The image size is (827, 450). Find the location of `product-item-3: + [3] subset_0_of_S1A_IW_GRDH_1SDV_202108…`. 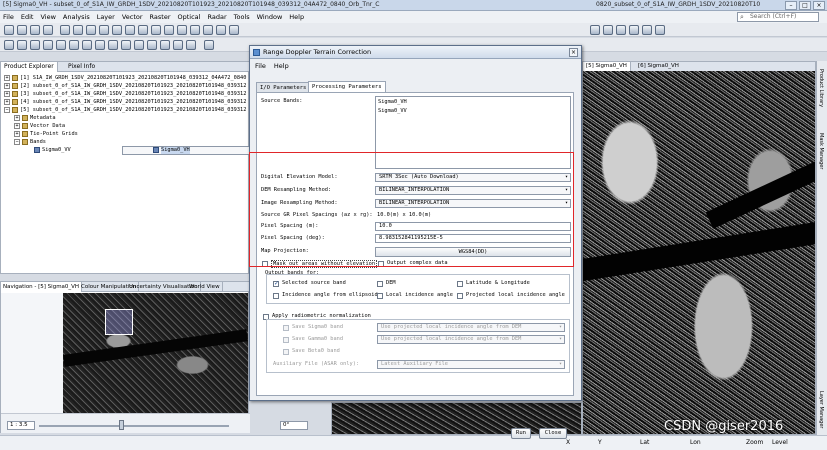

product-item-3: + [3] subset_0_of_S1A_IW_GRDH_1SDV_202108… is located at coordinates (126, 94).